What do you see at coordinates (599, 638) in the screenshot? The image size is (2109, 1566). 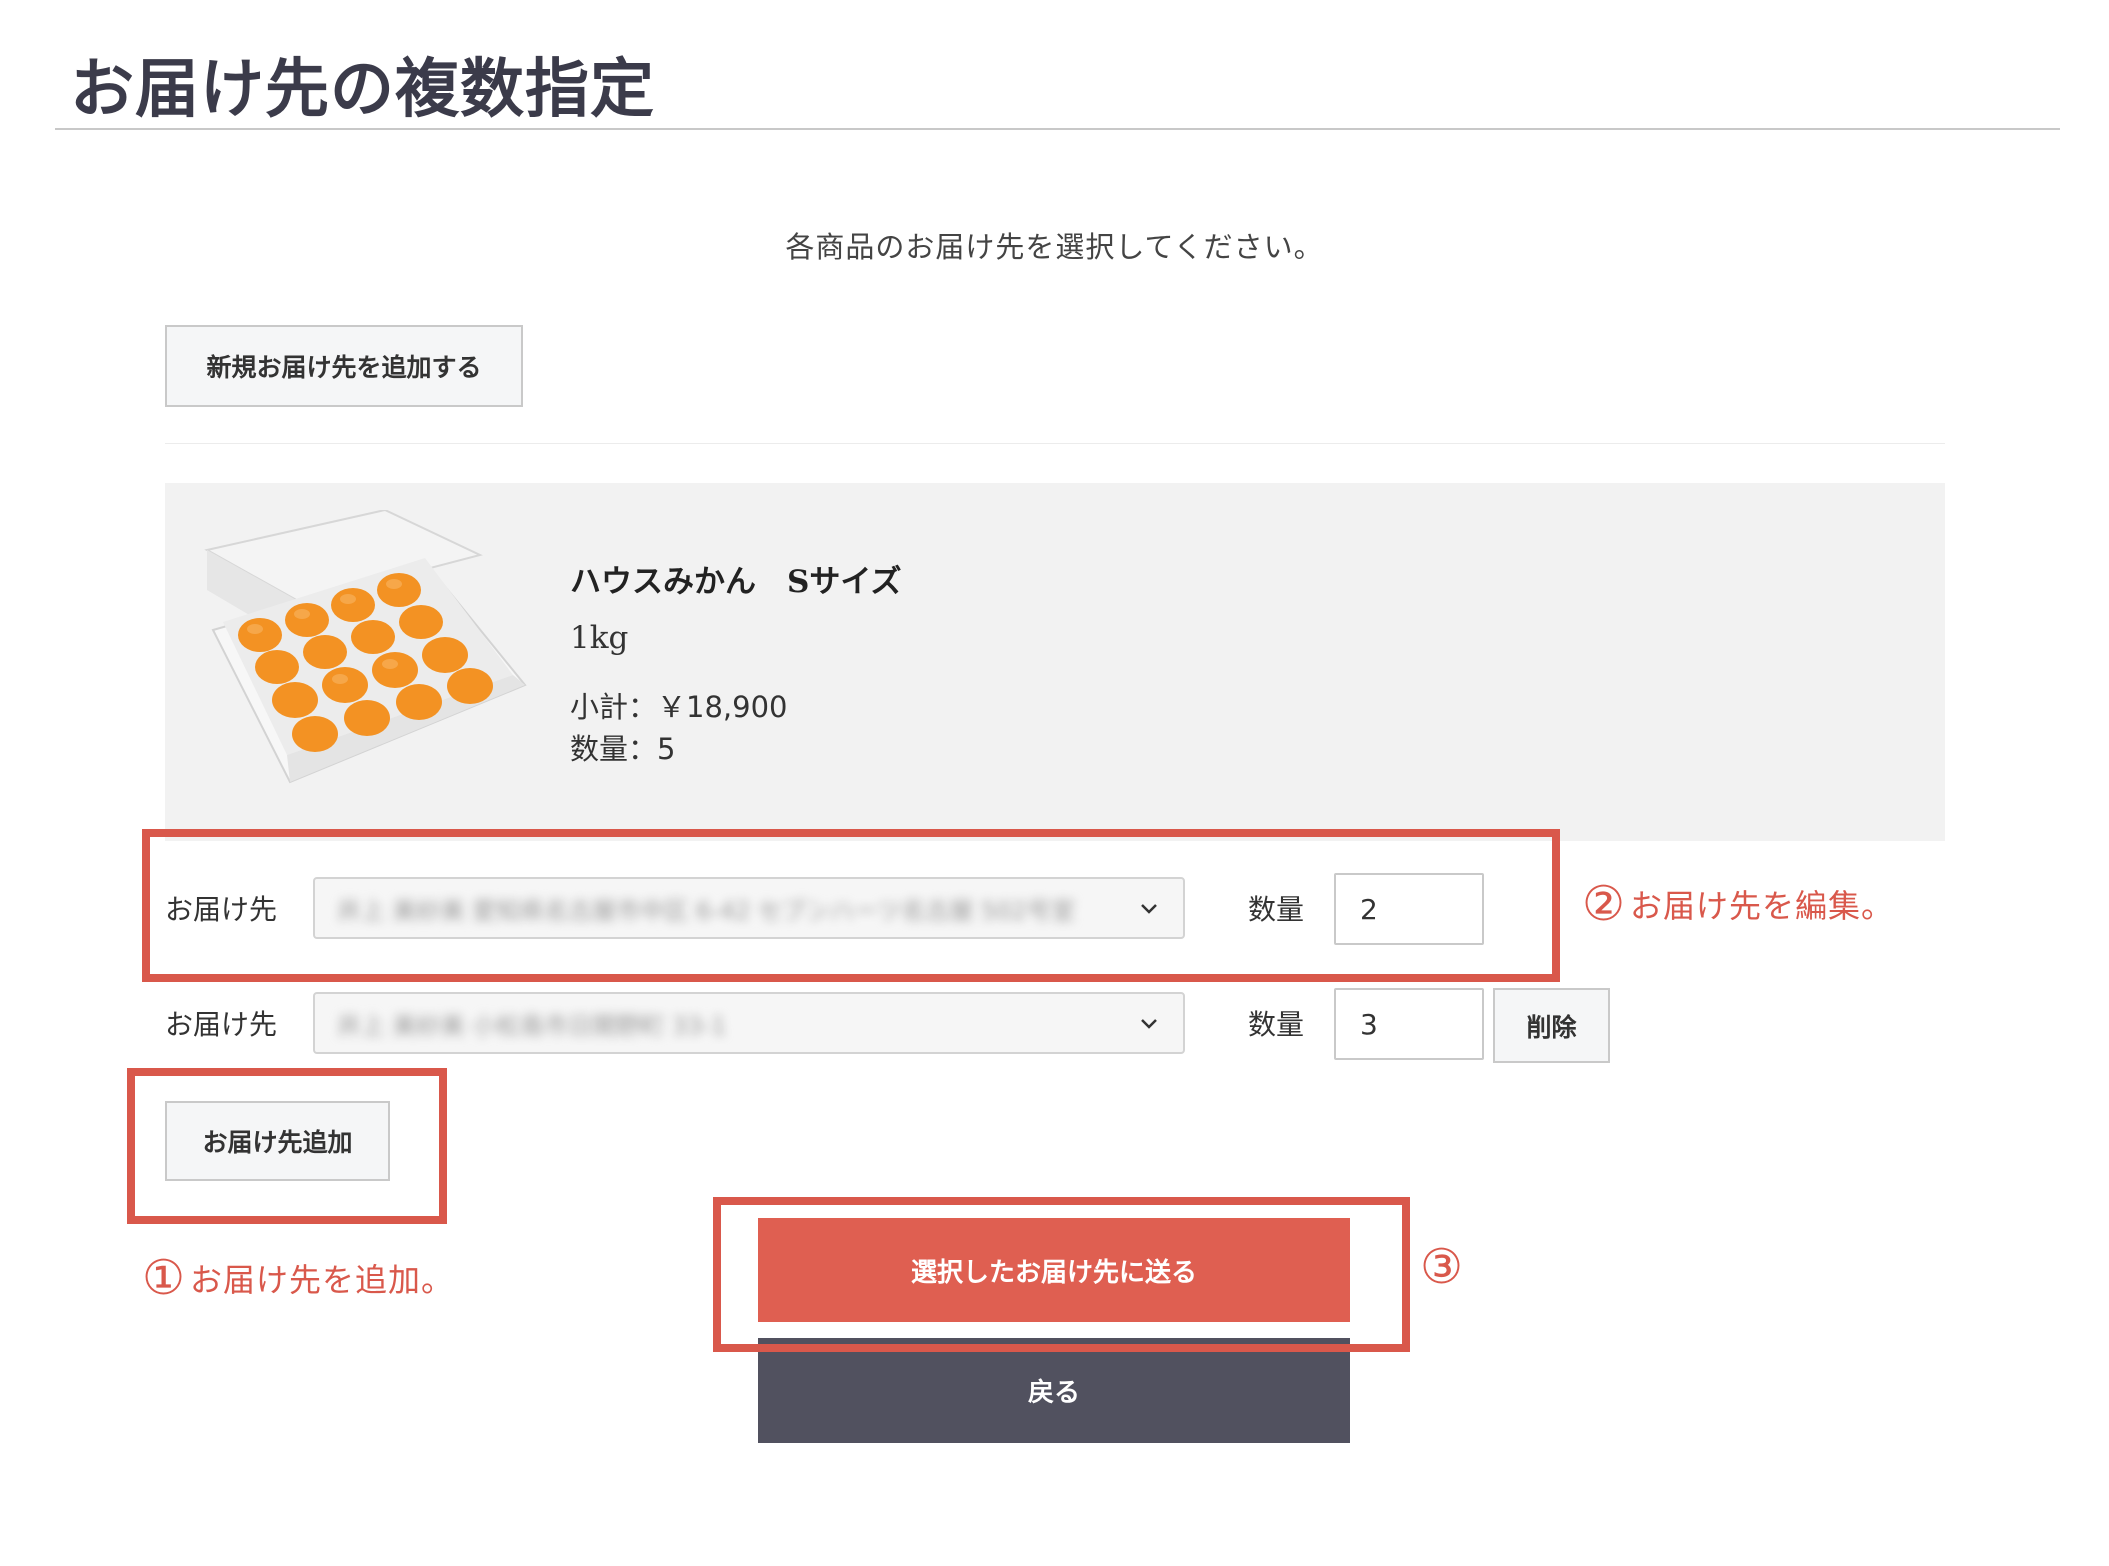 I see `product-variant: 1kg` at bounding box center [599, 638].